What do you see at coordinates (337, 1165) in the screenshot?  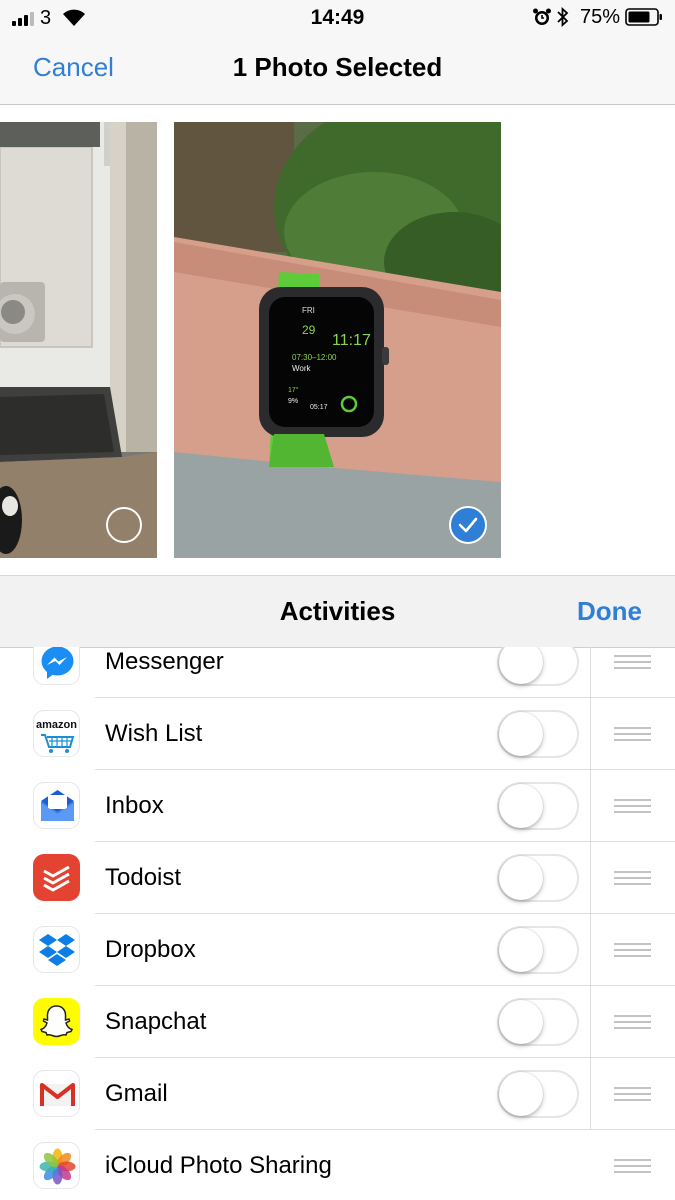 I see `activity-row-icloud-photo-sharing: iCloud Photo Sharing` at bounding box center [337, 1165].